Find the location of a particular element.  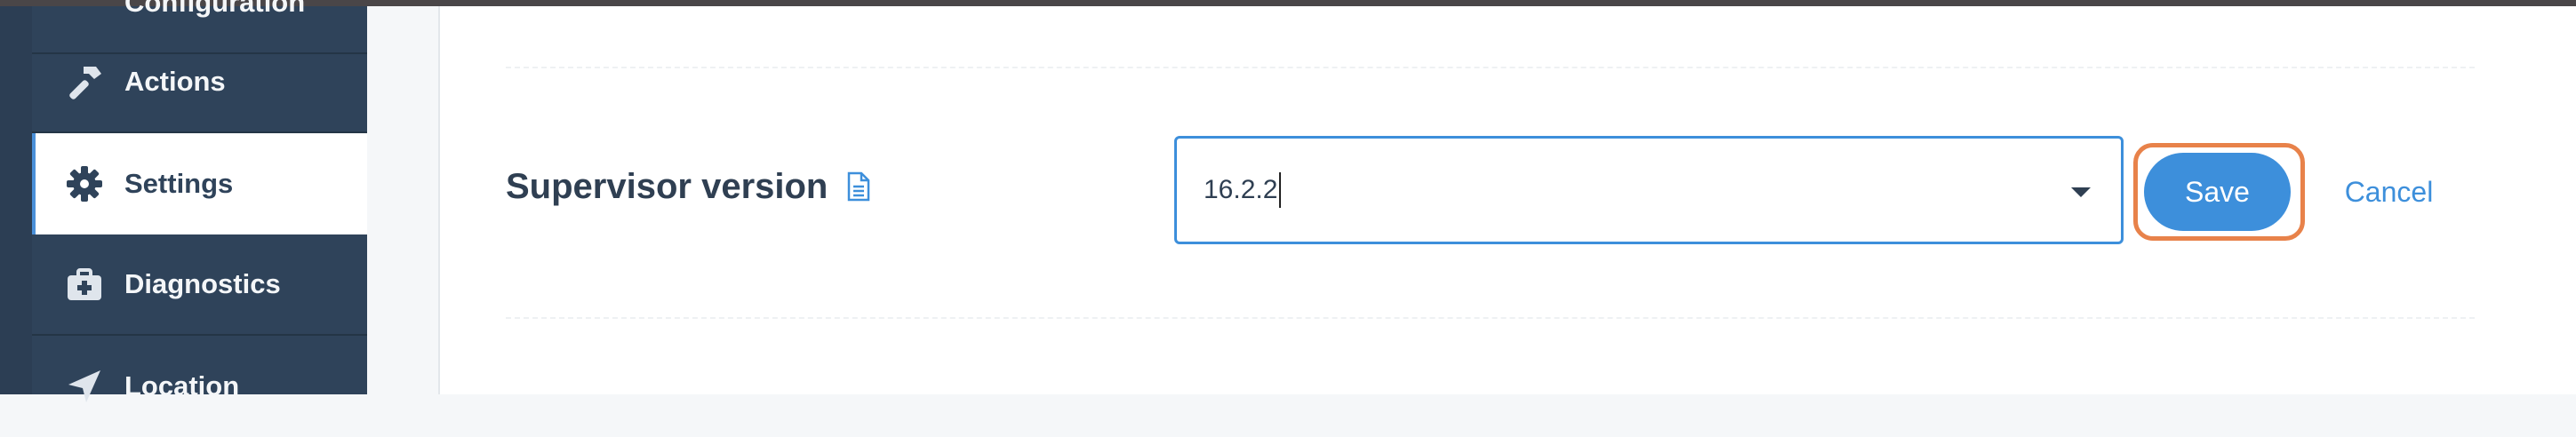

supervisor-version-select: 16.2.2 is located at coordinates (1649, 190).